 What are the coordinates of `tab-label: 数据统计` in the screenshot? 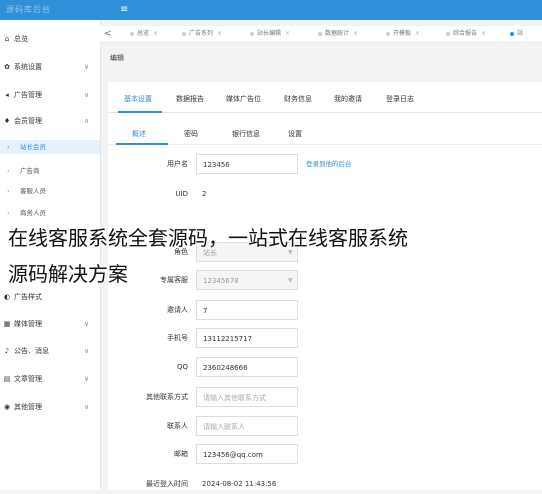 It's located at (337, 33).